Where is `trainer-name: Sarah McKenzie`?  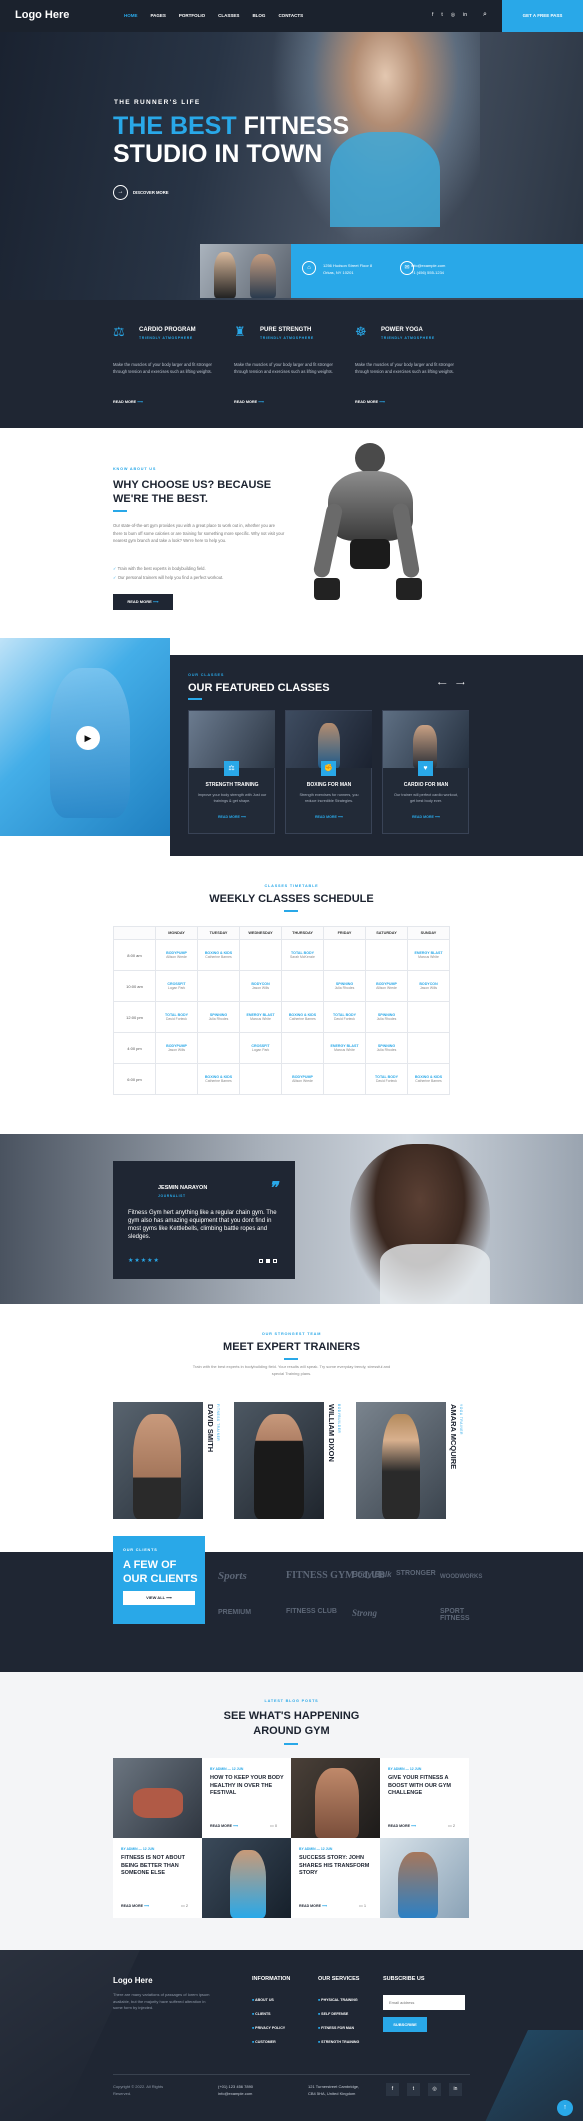 trainer-name: Sarah McKenzie is located at coordinates (302, 957).